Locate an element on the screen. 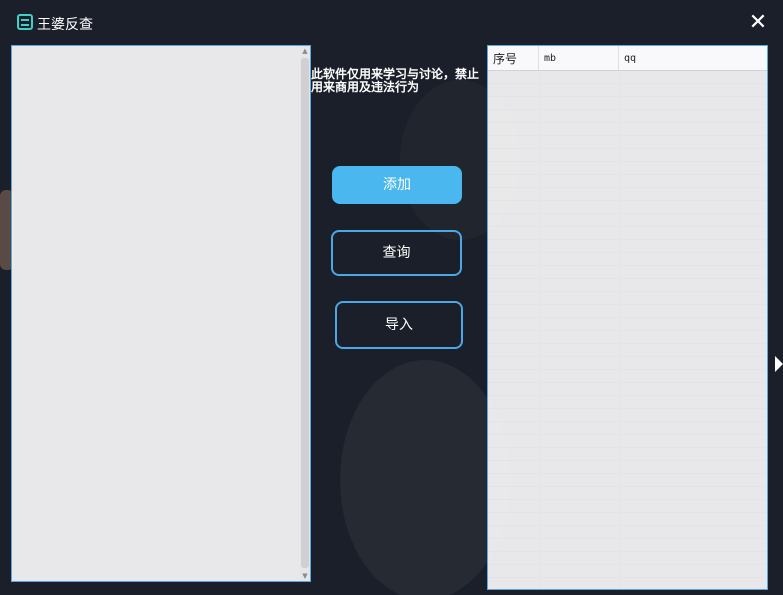 The width and height of the screenshot is (783, 595). scroll-down-arrow-icon: ▼ is located at coordinates (305, 576).